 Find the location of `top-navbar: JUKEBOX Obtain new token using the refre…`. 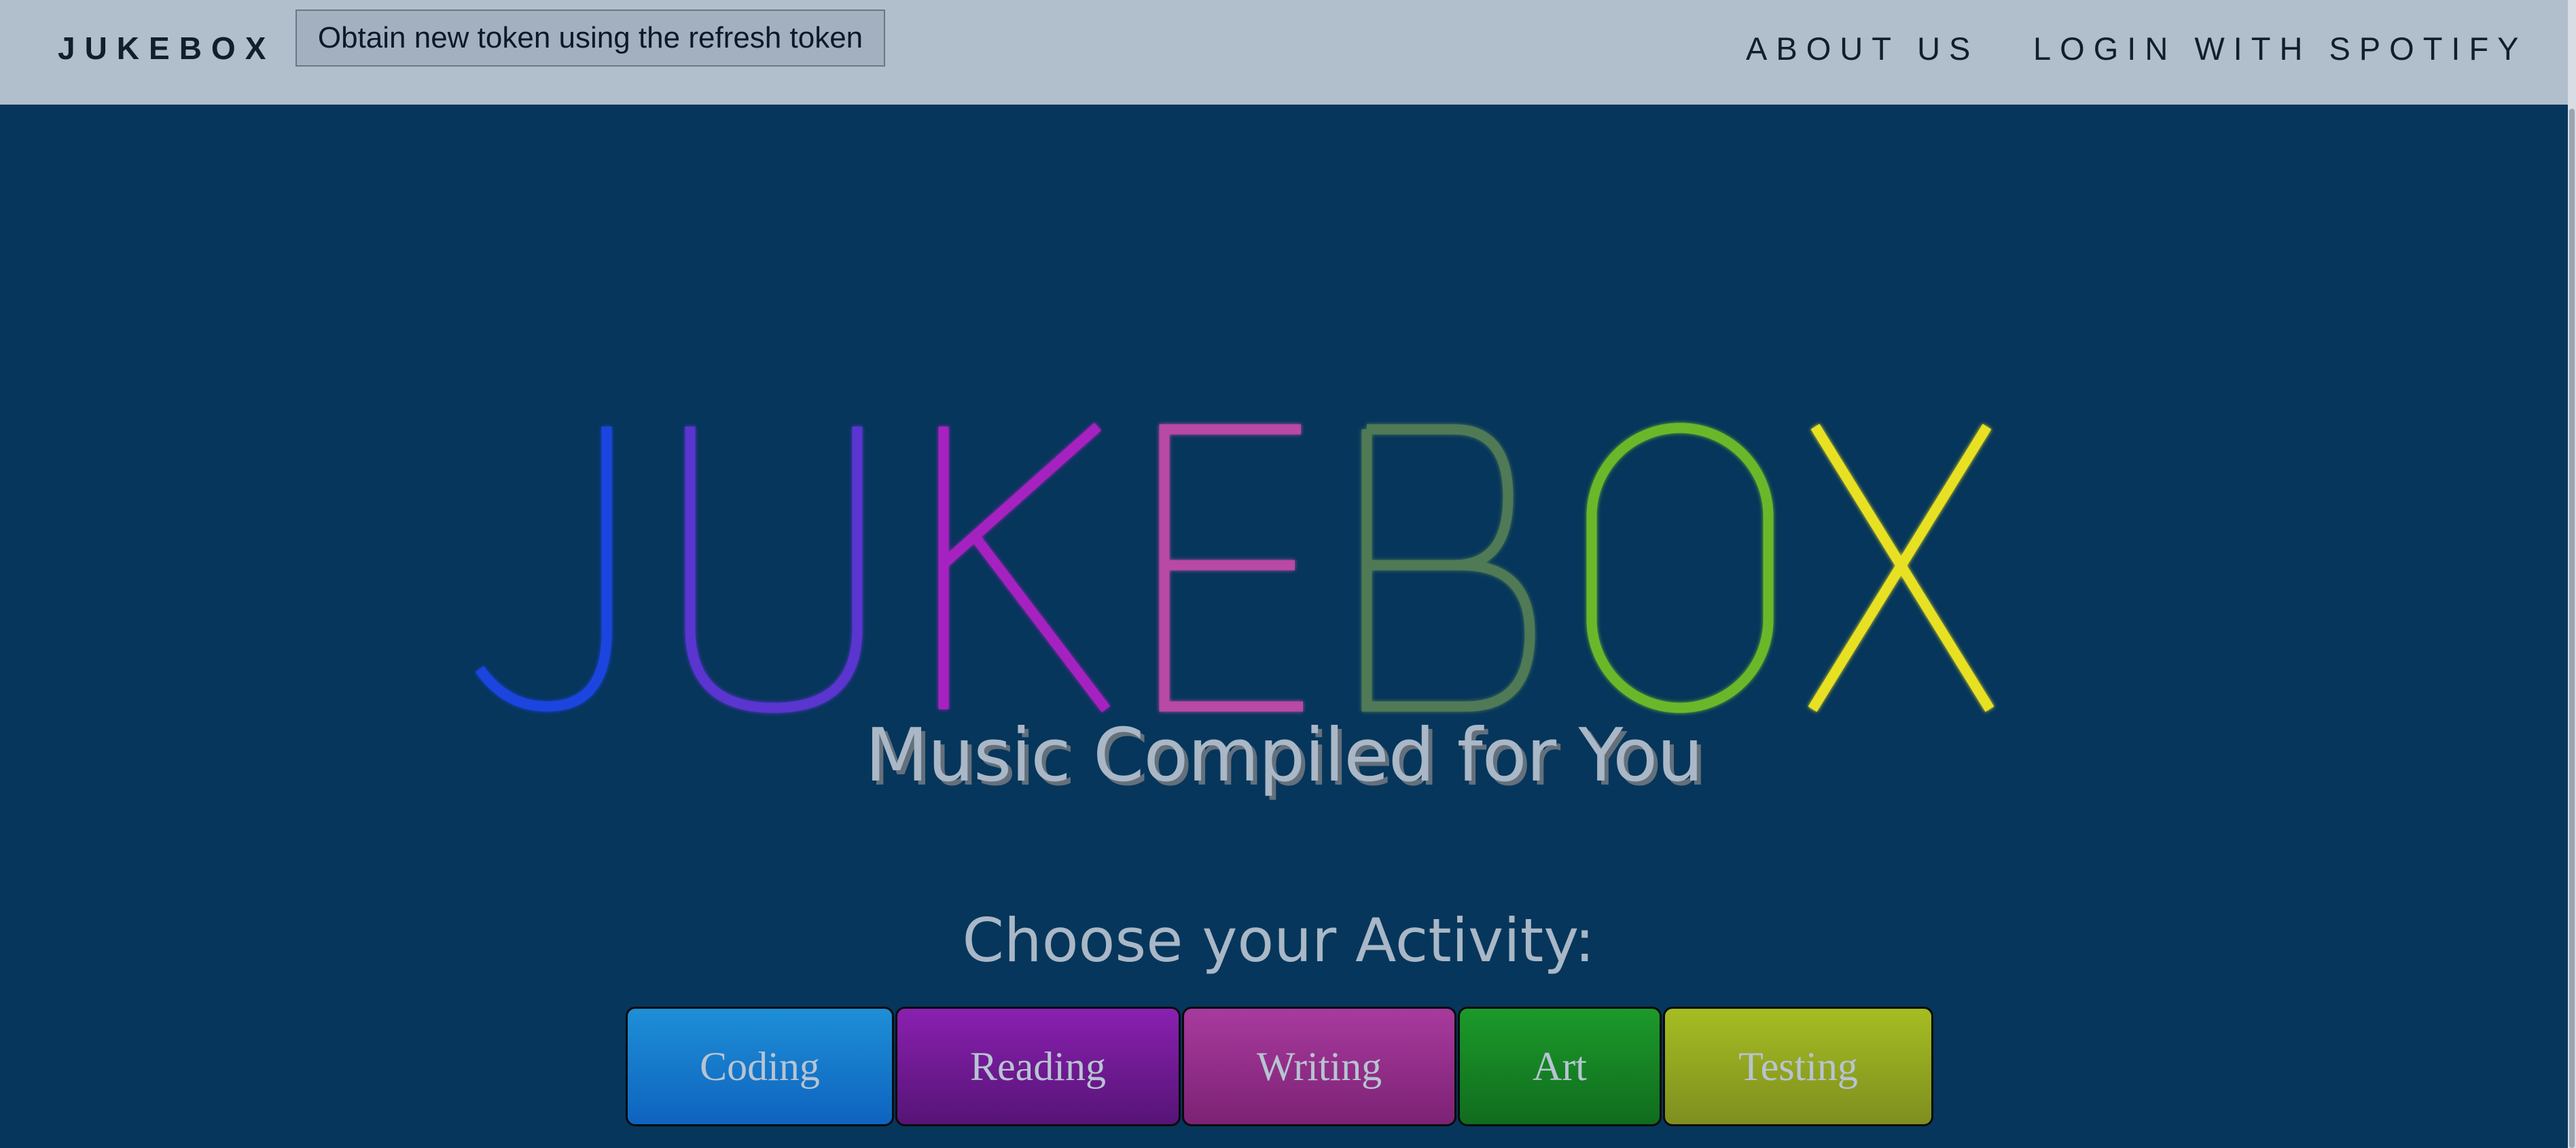

top-navbar: JUKEBOX Obtain new token using the refre… is located at coordinates (1284, 52).